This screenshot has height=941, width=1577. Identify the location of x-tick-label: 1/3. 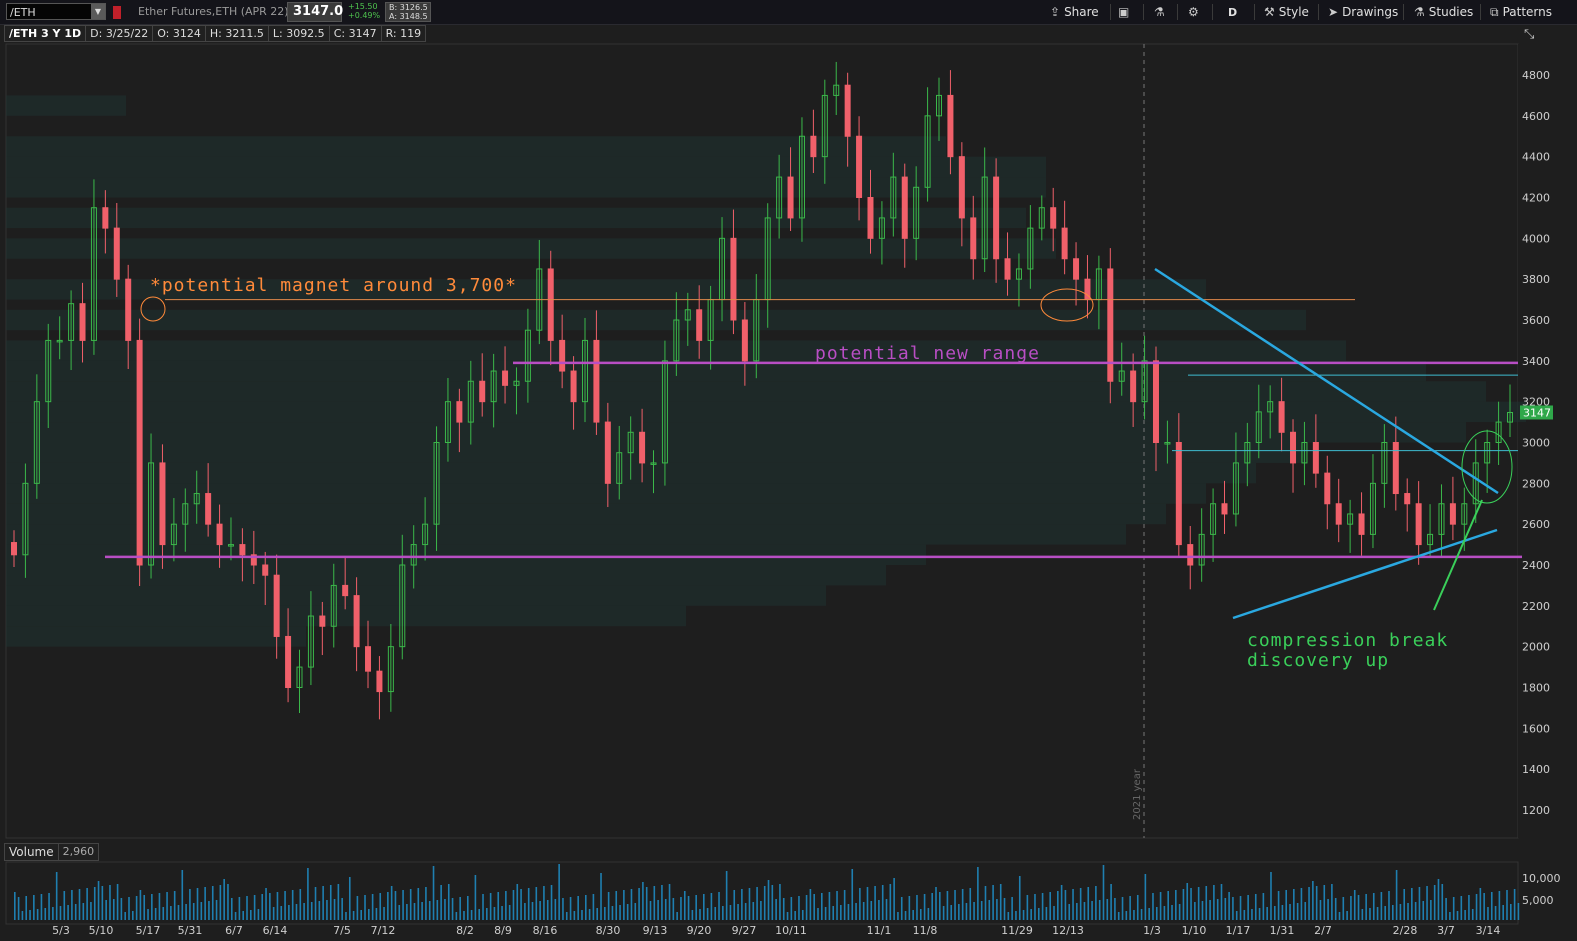
(1152, 930).